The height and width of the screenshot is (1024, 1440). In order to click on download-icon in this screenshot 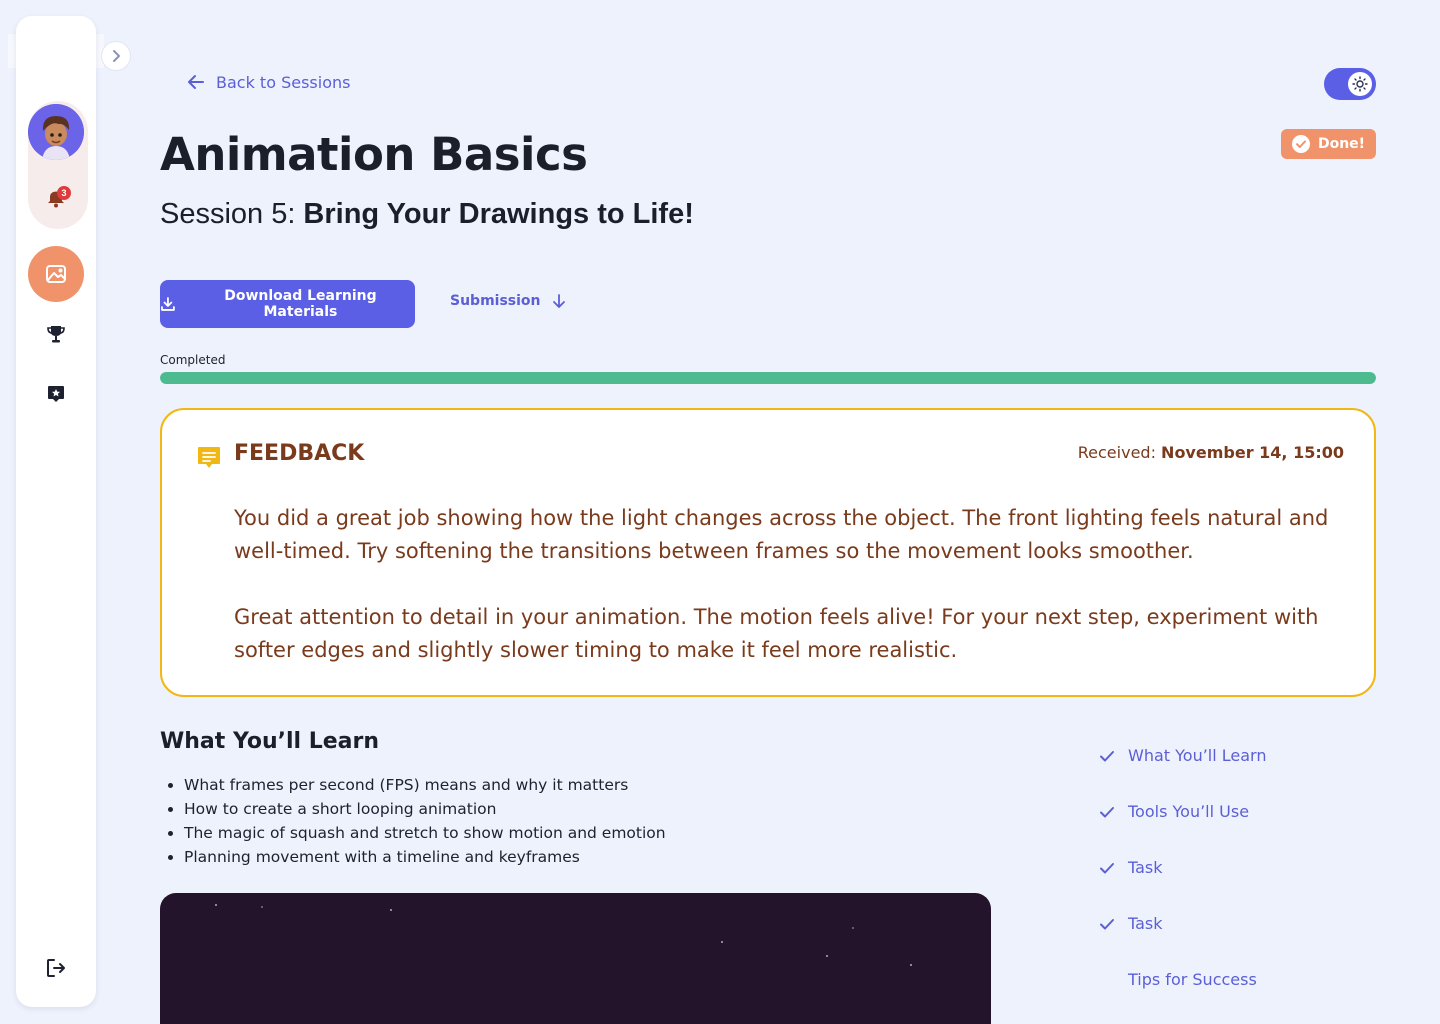, I will do `click(168, 304)`.